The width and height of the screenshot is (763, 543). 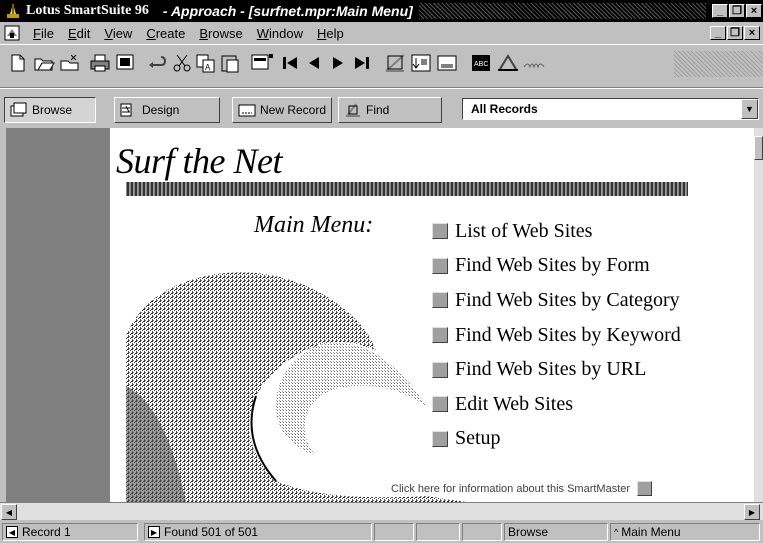 I want to click on scroll-right-icon: ▶, so click(x=752, y=512).